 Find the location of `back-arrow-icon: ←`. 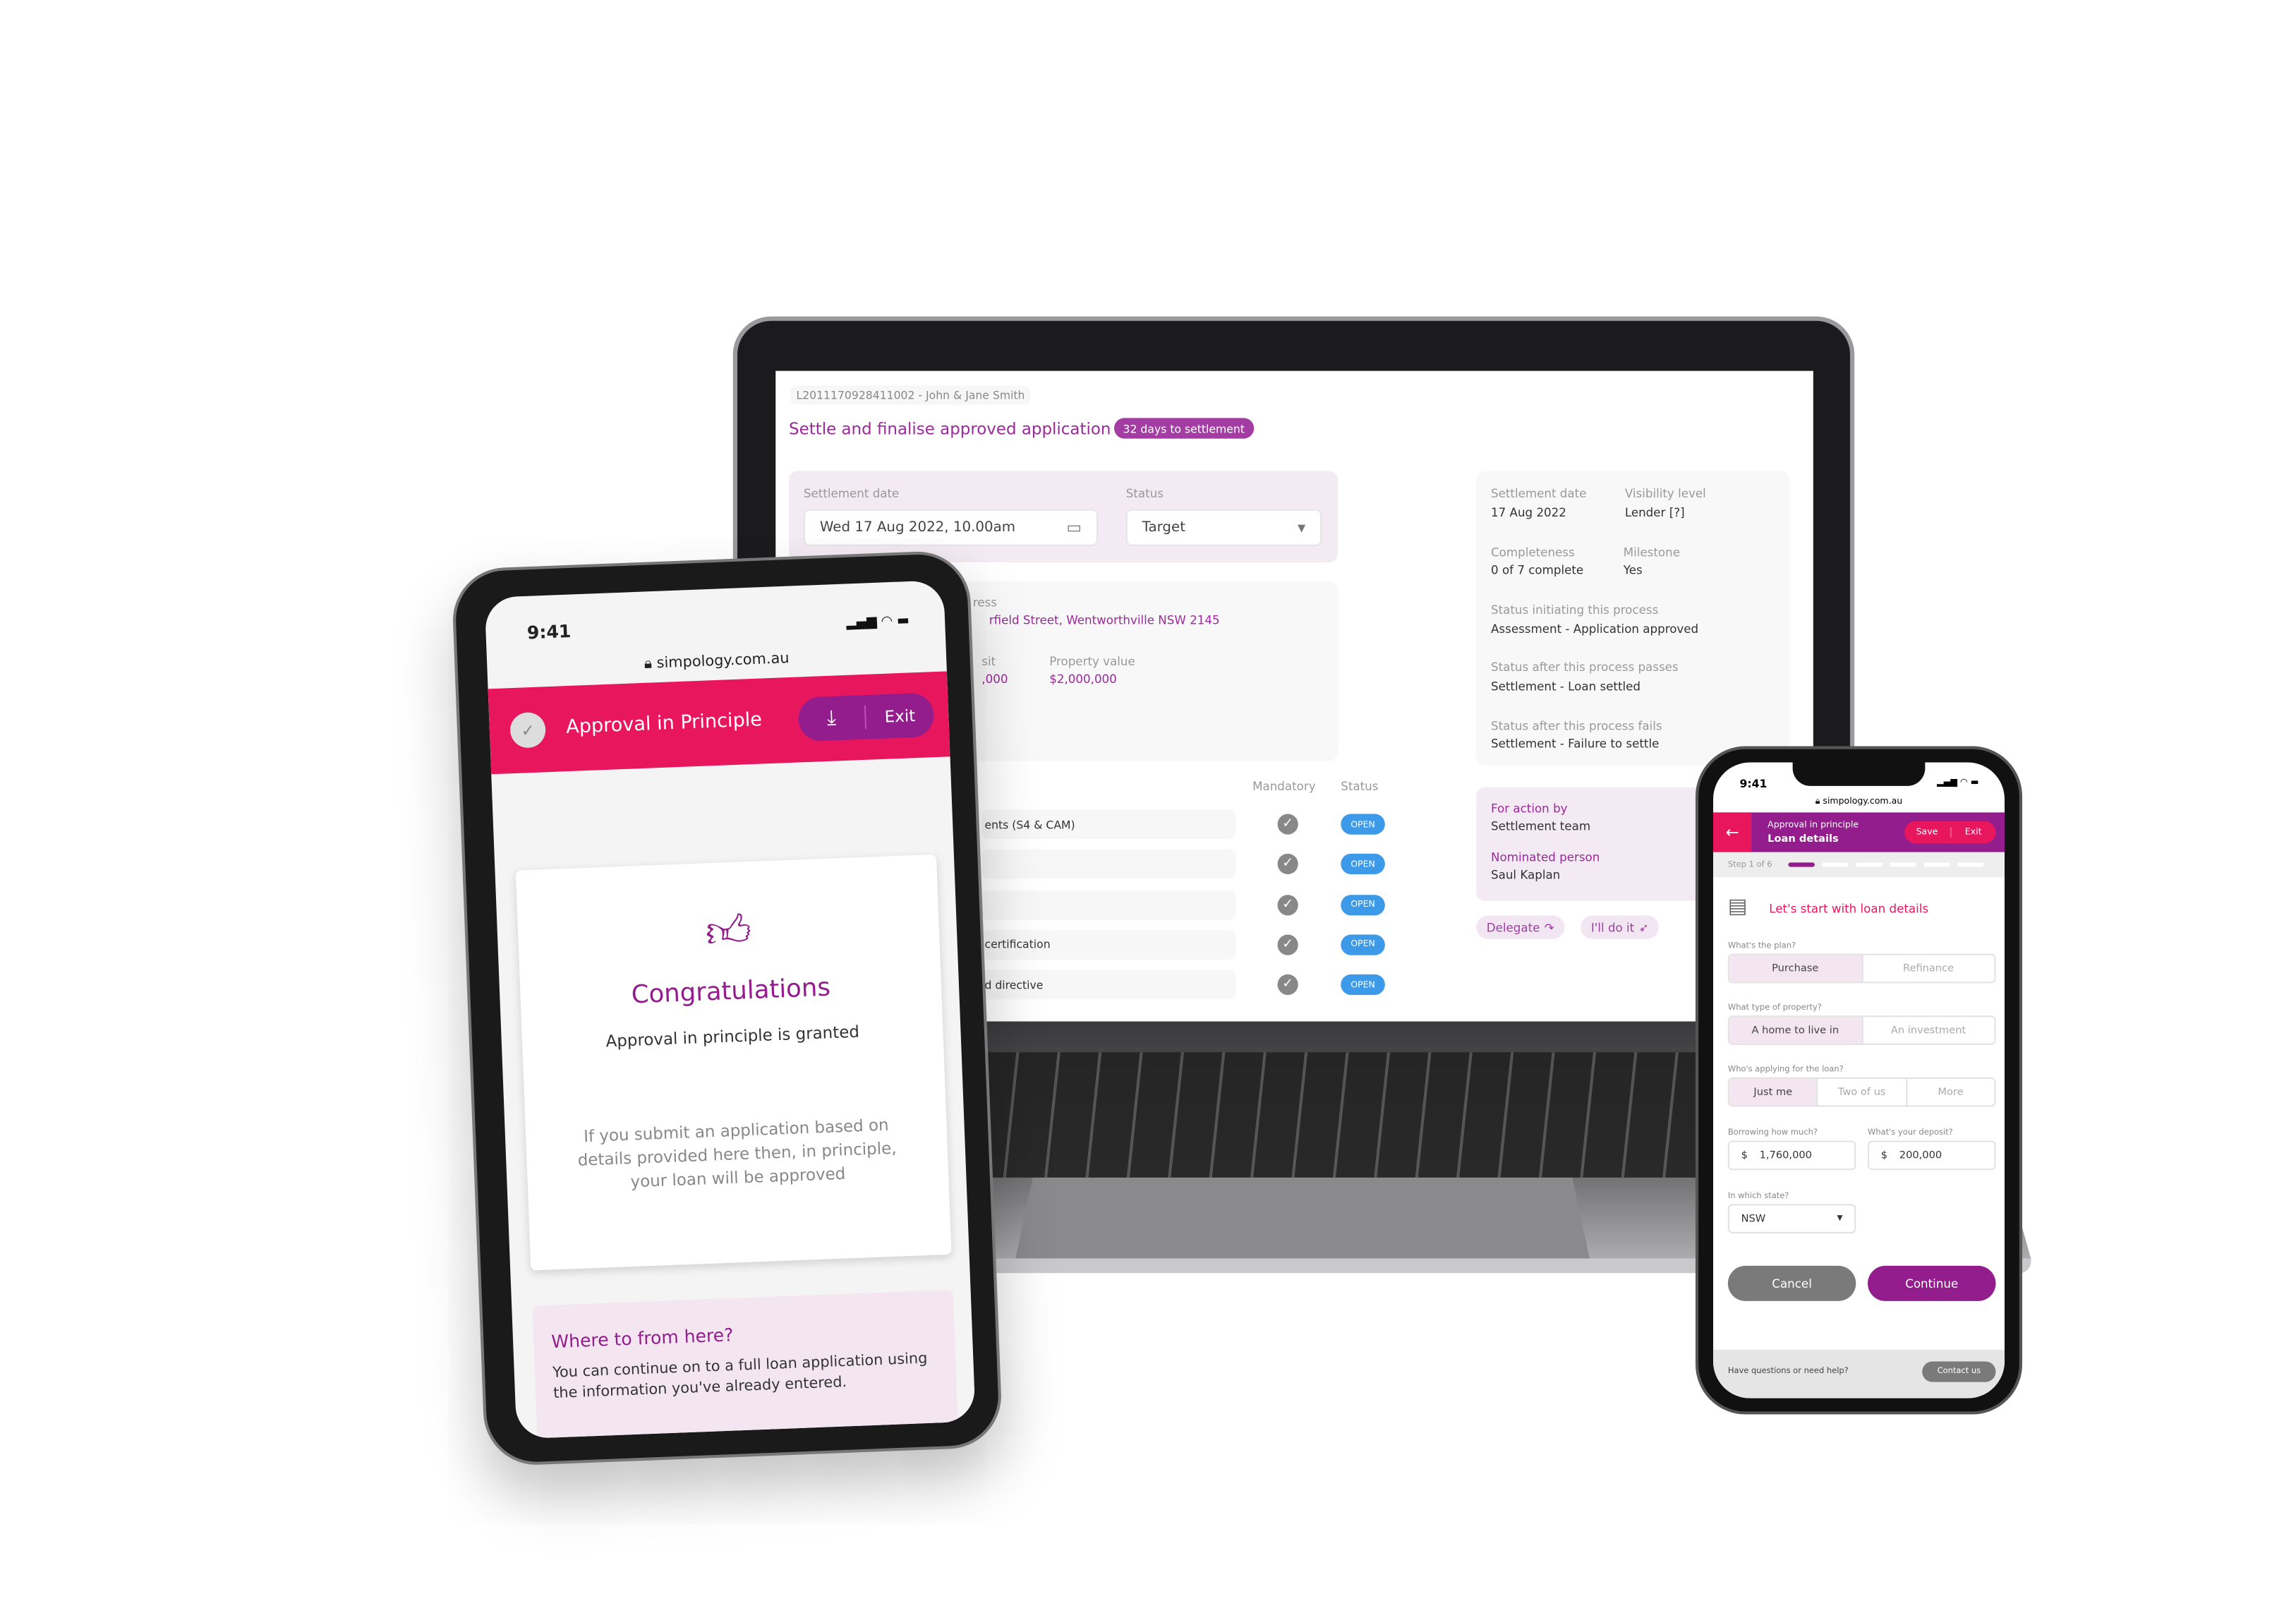

back-arrow-icon: ← is located at coordinates (1732, 832).